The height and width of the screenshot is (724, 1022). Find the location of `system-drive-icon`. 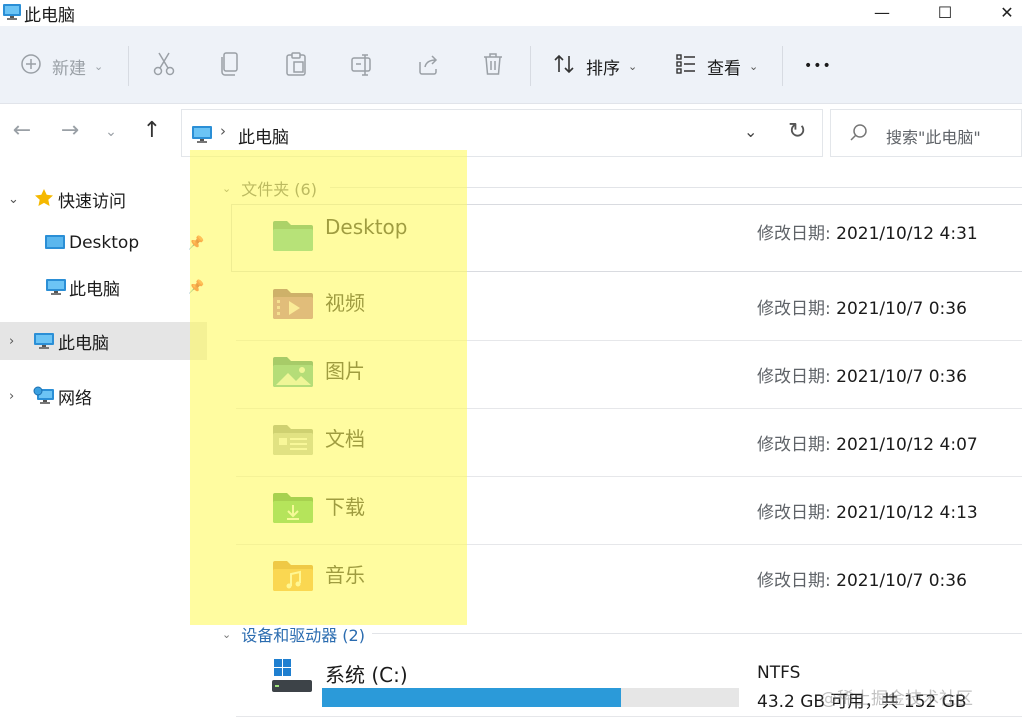

system-drive-icon is located at coordinates (292, 678).